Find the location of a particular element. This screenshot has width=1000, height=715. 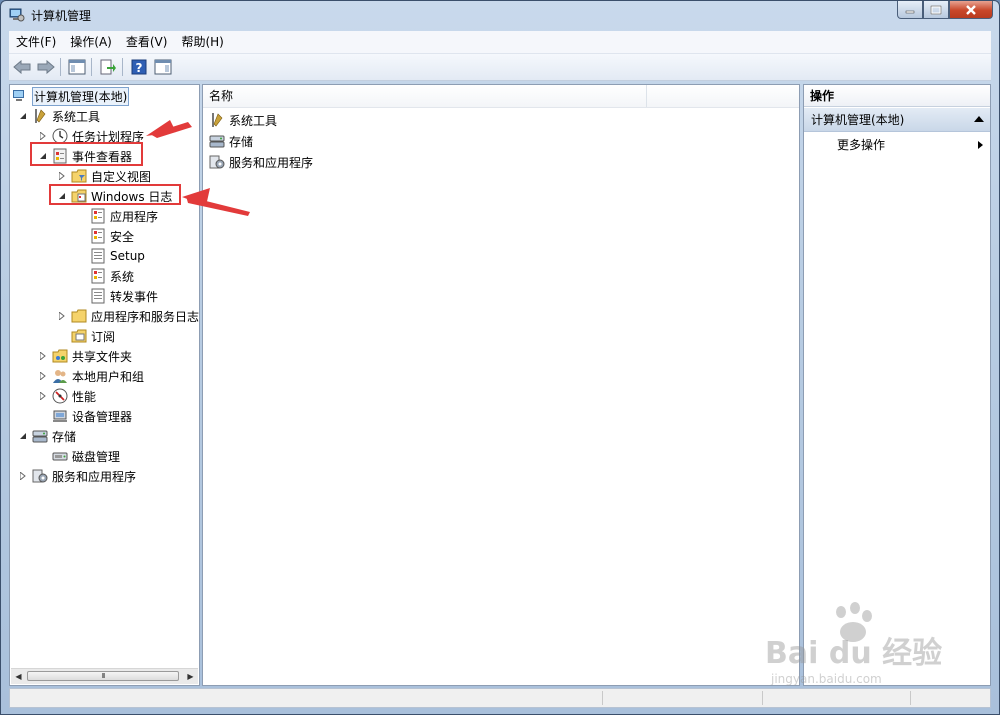

tree-node-device-manager: 设备管理器 is located at coordinates (92, 416).